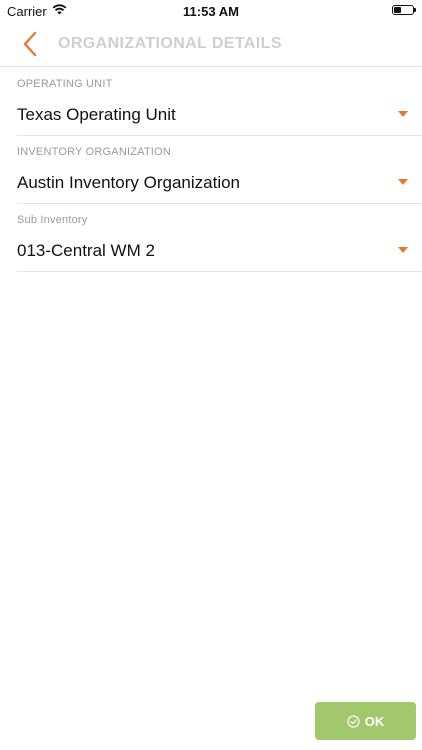 The width and height of the screenshot is (422, 750). I want to click on back-button, so click(31, 44).